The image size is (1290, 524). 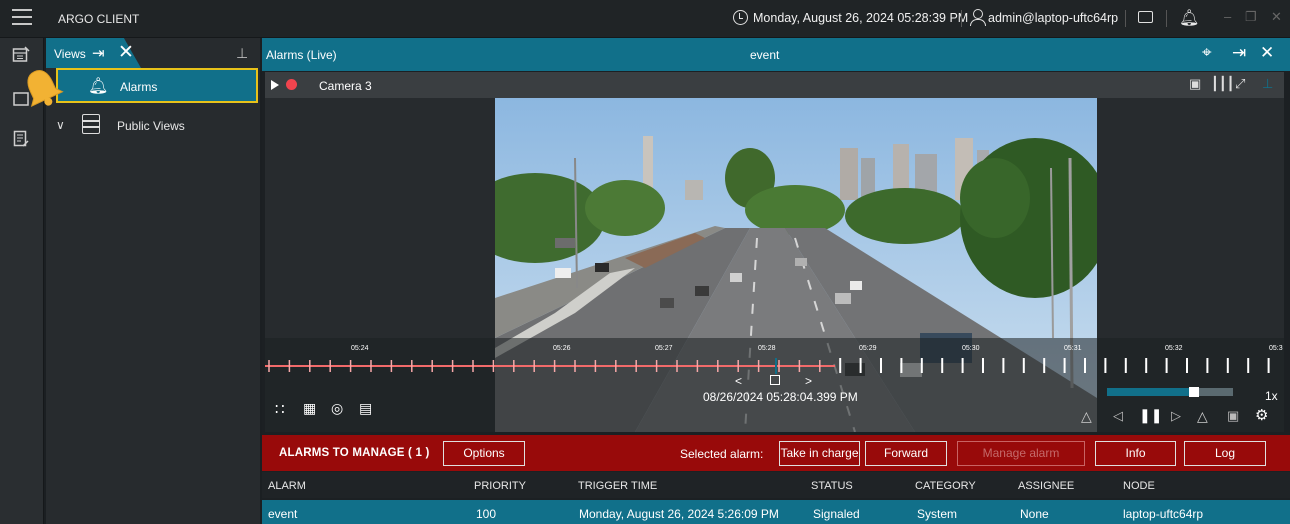 What do you see at coordinates (780, 397) in the screenshot?
I see `playback-timestamp: 08/26/2024 05:28:04.399 PM` at bounding box center [780, 397].